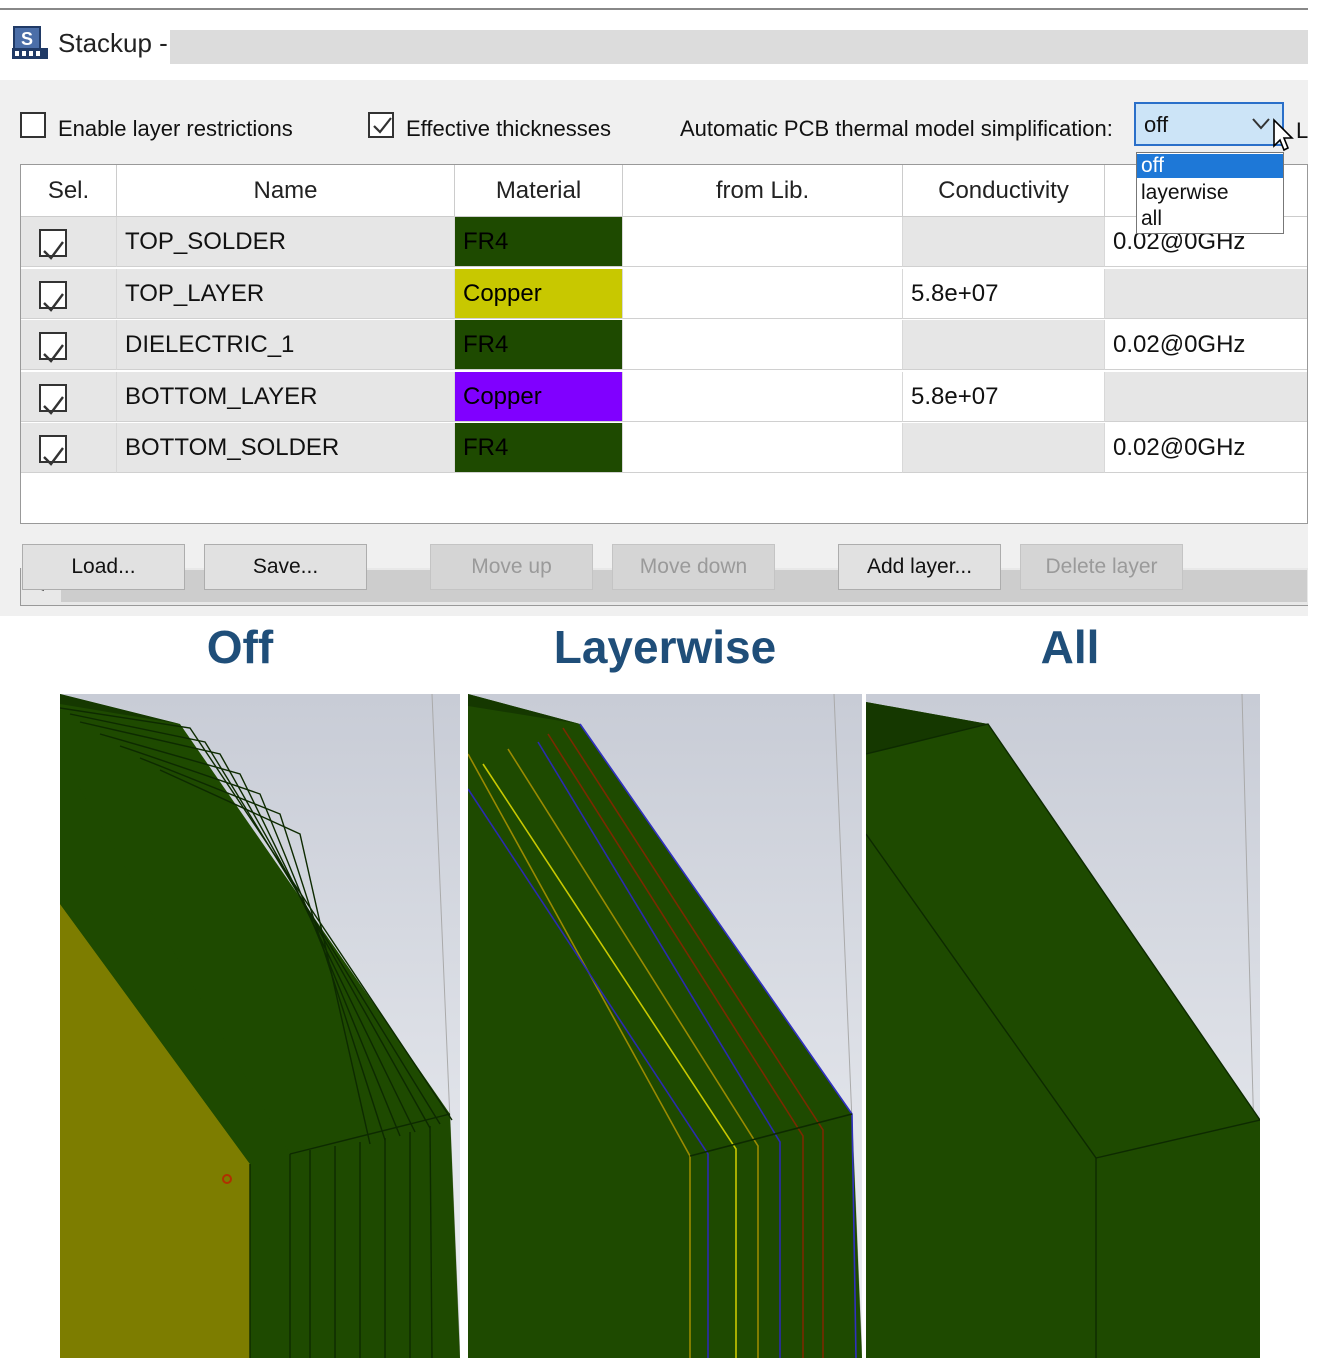  I want to click on app-icon: S, so click(30, 42).